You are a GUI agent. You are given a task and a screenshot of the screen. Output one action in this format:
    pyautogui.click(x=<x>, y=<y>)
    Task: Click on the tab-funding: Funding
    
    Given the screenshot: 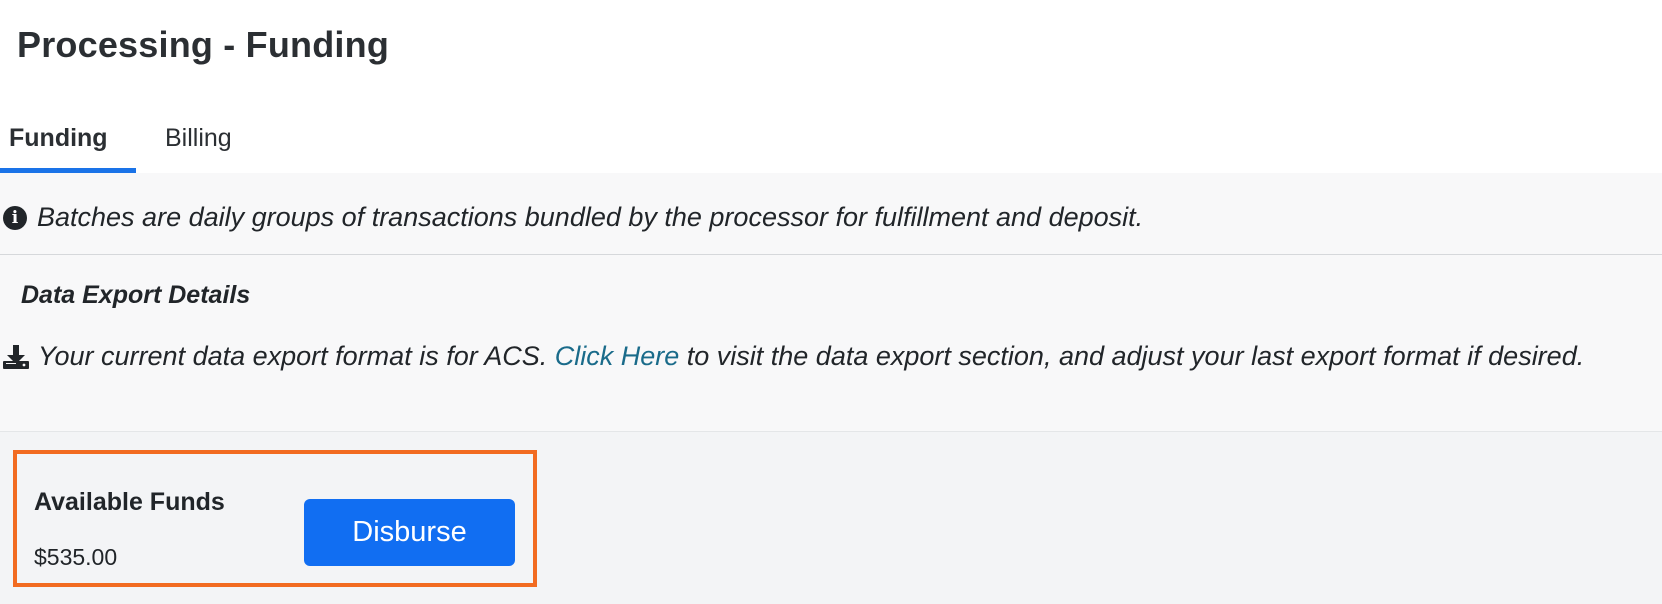 What is the action you would take?
    pyautogui.click(x=68, y=142)
    